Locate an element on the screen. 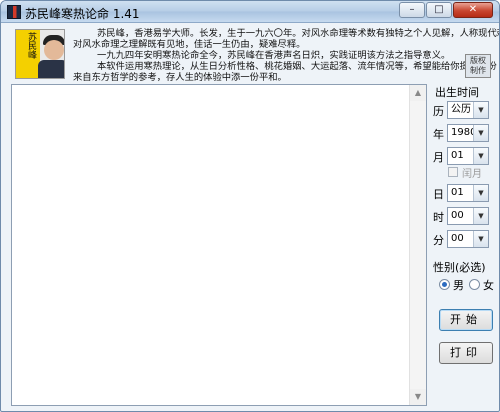 Image resolution: width=500 pixels, height=412 pixels. minute-value: 00 is located at coordinates (457, 238).